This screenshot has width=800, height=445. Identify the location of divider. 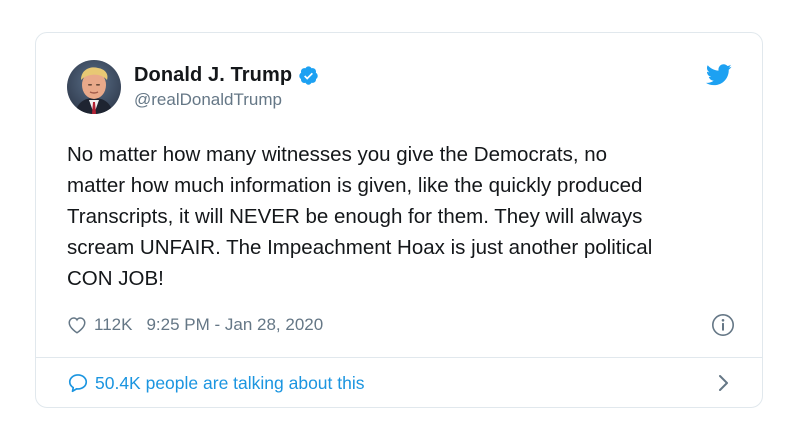
(399, 357).